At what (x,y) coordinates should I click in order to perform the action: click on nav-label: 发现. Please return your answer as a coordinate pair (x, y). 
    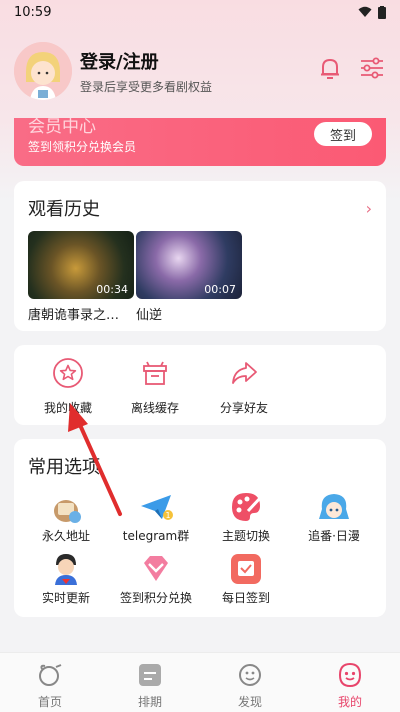
    Looking at the image, I should click on (249, 702).